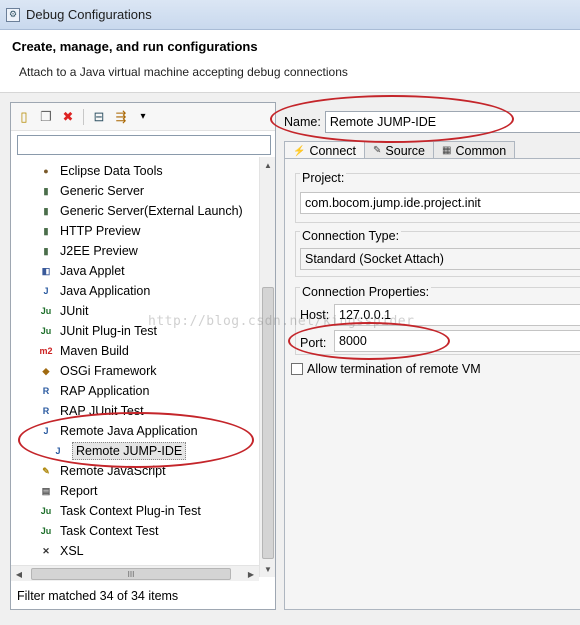 The height and width of the screenshot is (625, 580). Describe the element at coordinates (290, 15) in the screenshot. I see `title-bar: ⚙ Debug Configurations` at that location.